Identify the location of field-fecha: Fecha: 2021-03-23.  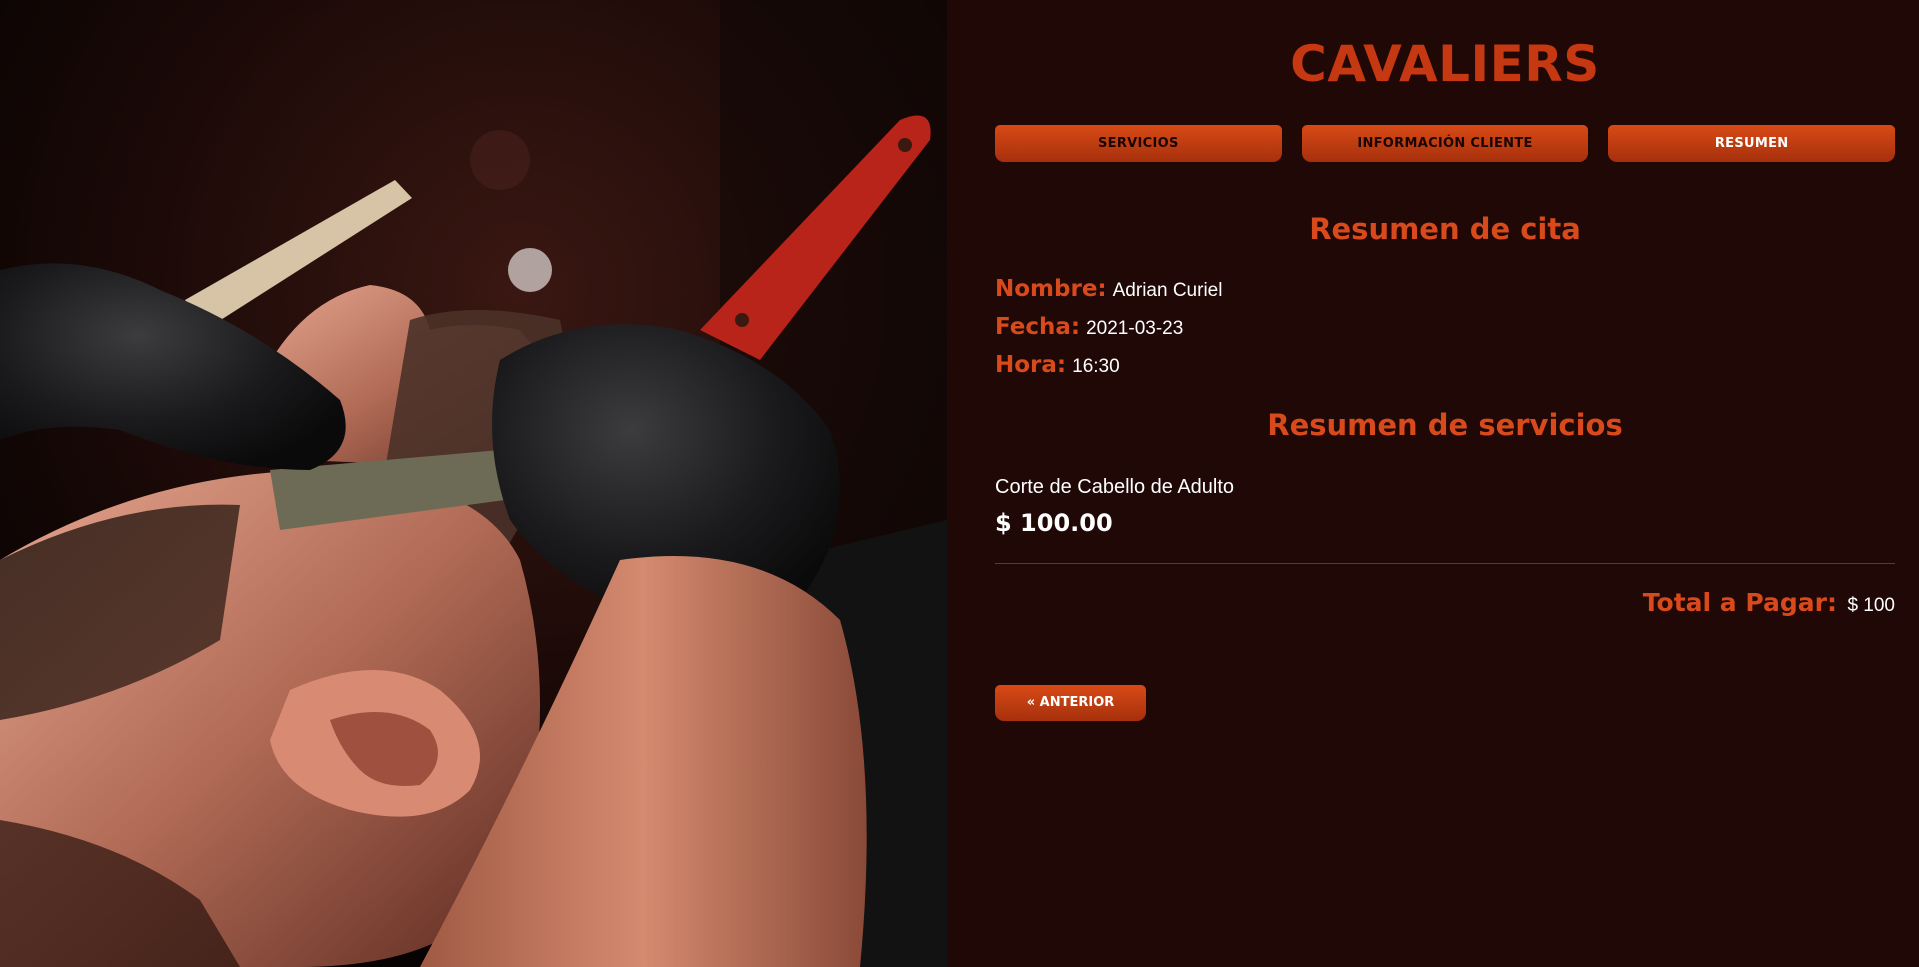
(1445, 327).